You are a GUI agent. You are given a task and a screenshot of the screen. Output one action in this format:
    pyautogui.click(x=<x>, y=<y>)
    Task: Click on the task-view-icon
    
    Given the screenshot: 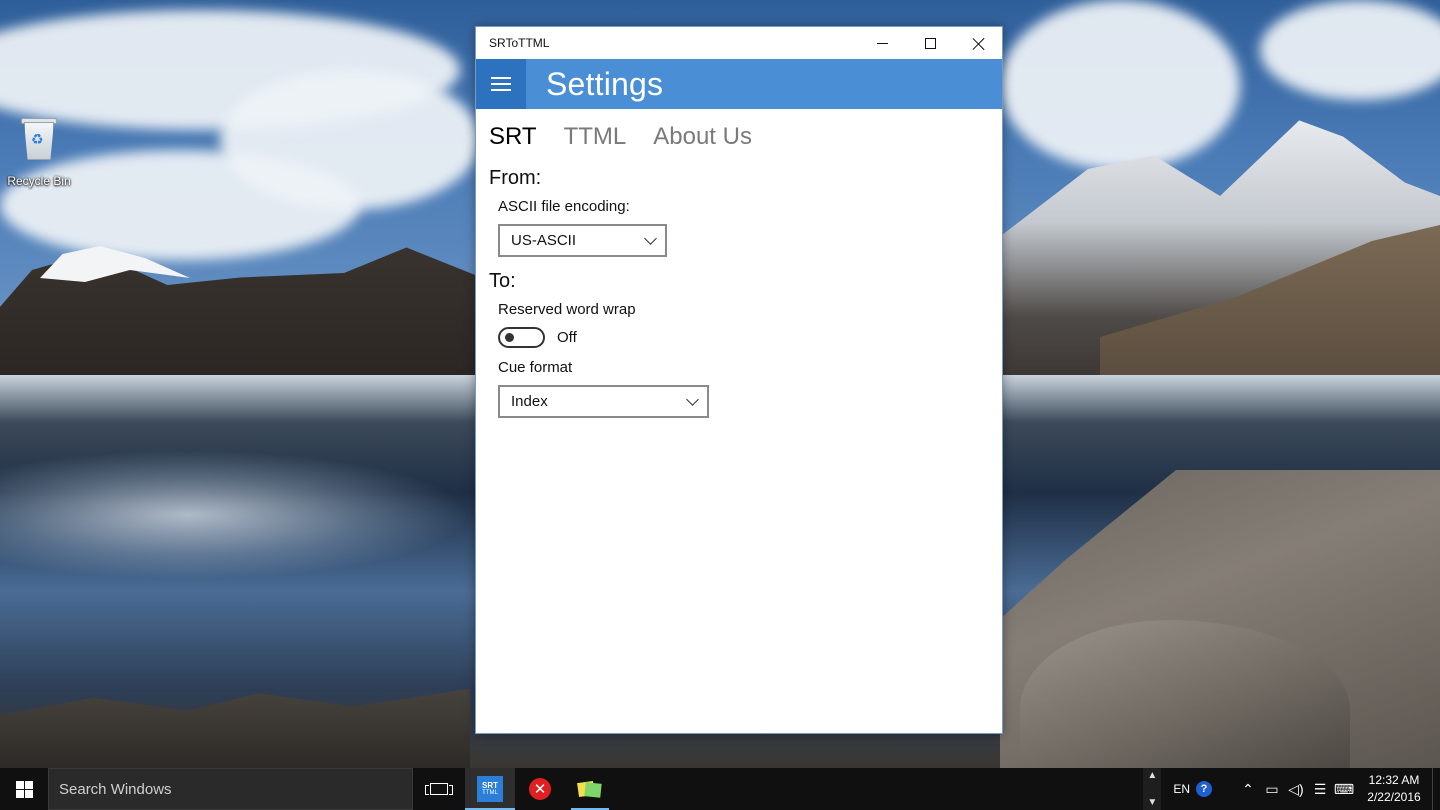 What is the action you would take?
    pyautogui.click(x=439, y=789)
    